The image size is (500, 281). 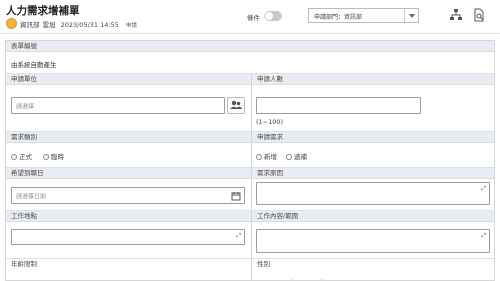 What do you see at coordinates (338, 17) in the screenshot?
I see `department-select-value: 申請部門：資訊部` at bounding box center [338, 17].